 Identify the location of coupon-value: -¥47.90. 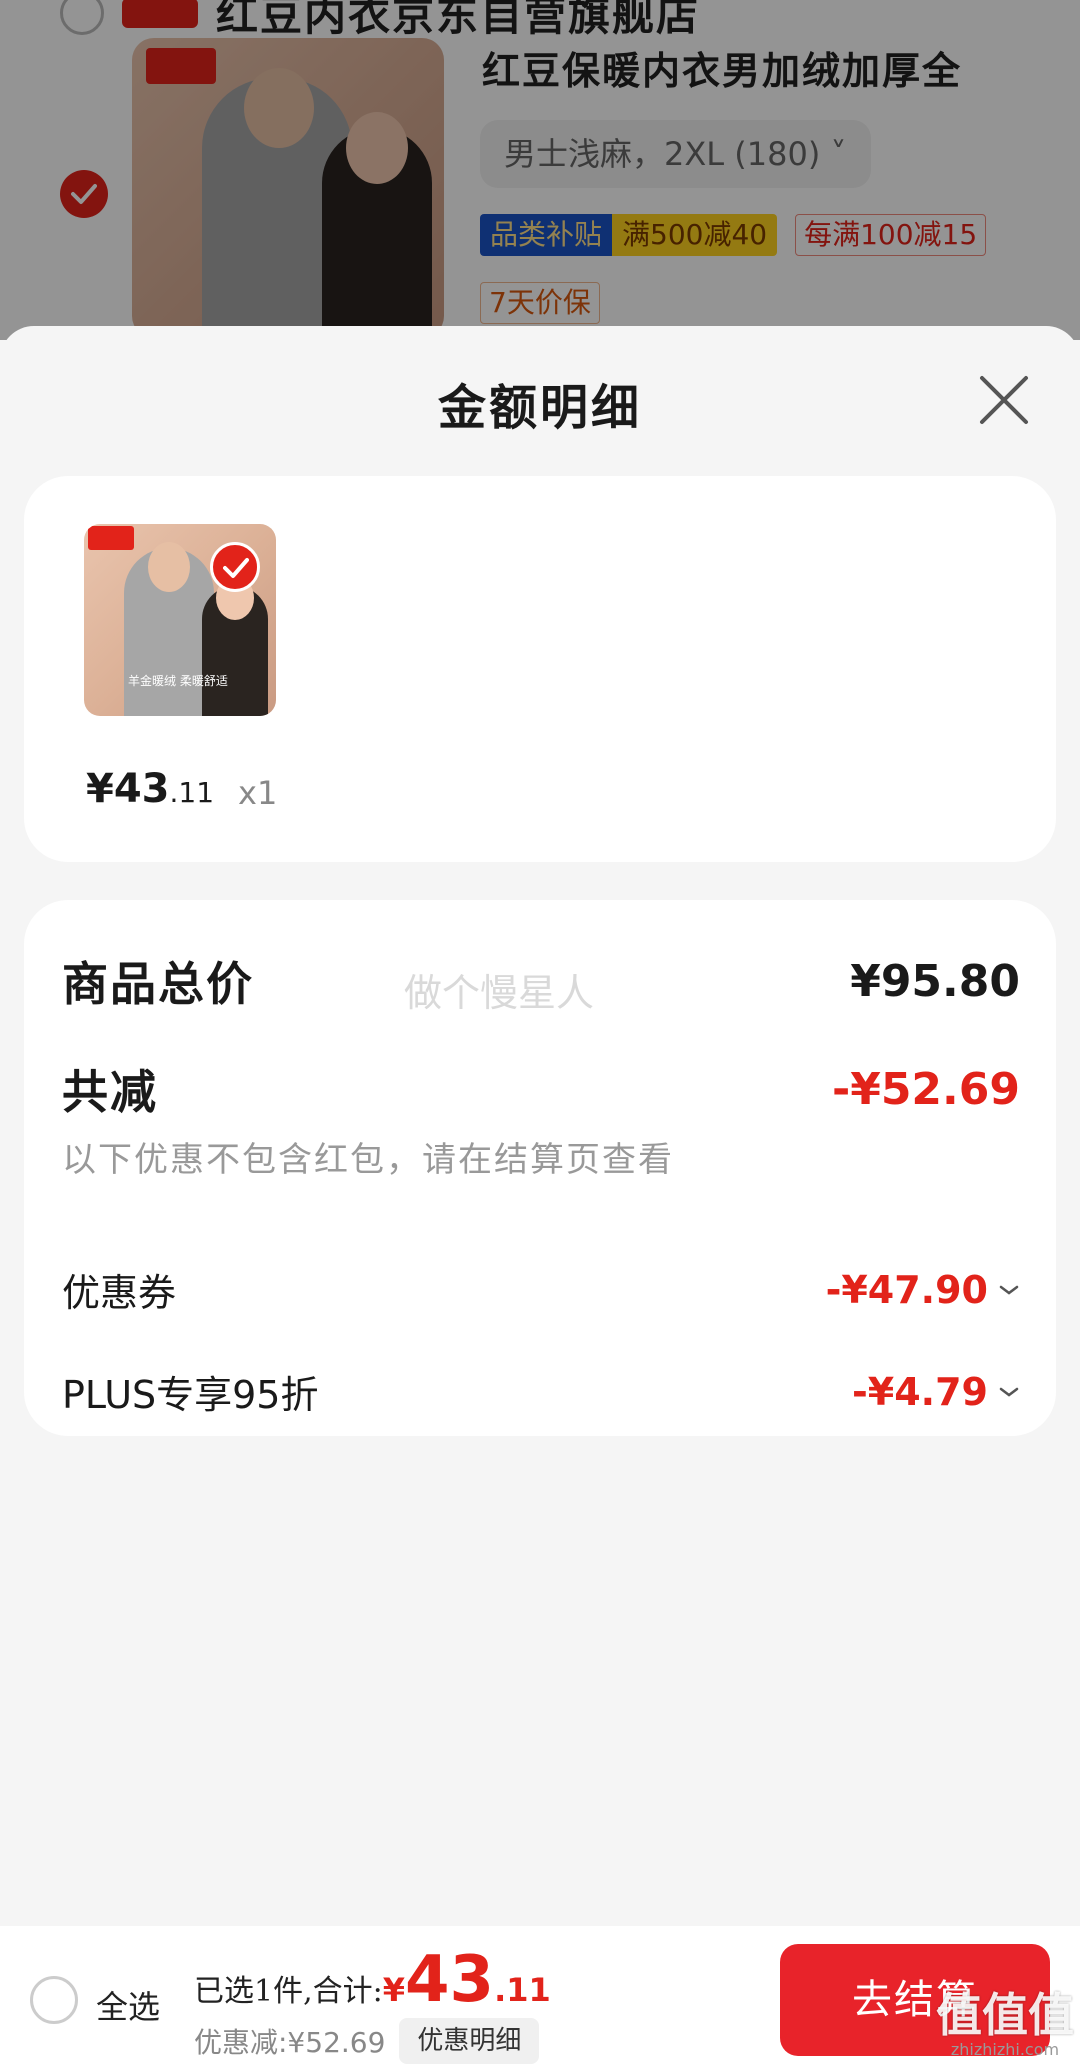
(923, 1290).